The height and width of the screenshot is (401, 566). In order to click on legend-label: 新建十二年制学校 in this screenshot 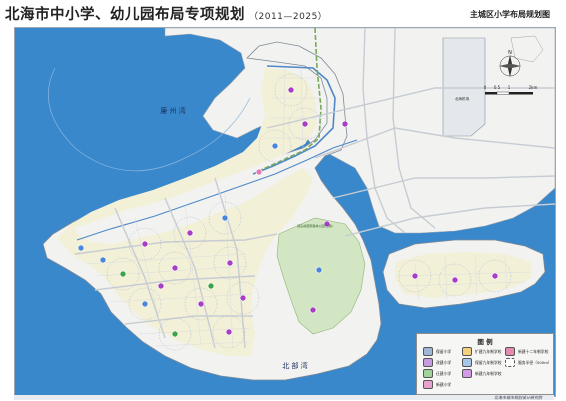, I will do `click(533, 351)`.